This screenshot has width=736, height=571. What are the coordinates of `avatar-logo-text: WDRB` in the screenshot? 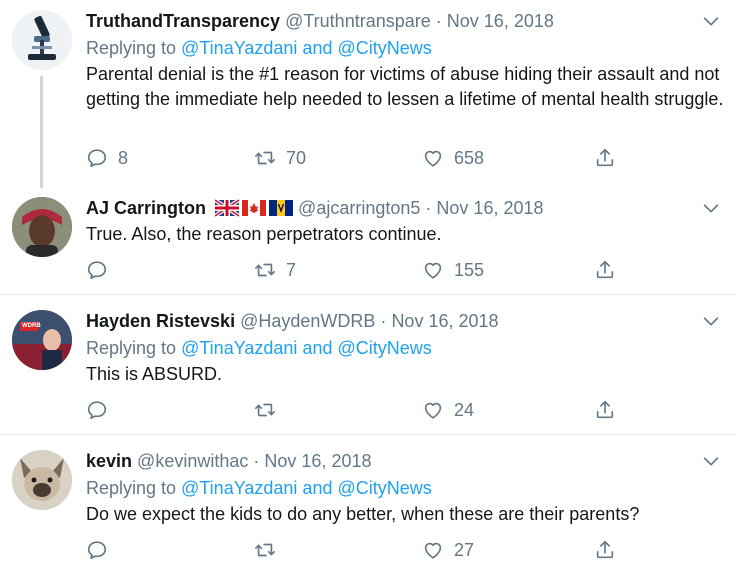 It's located at (31, 326).